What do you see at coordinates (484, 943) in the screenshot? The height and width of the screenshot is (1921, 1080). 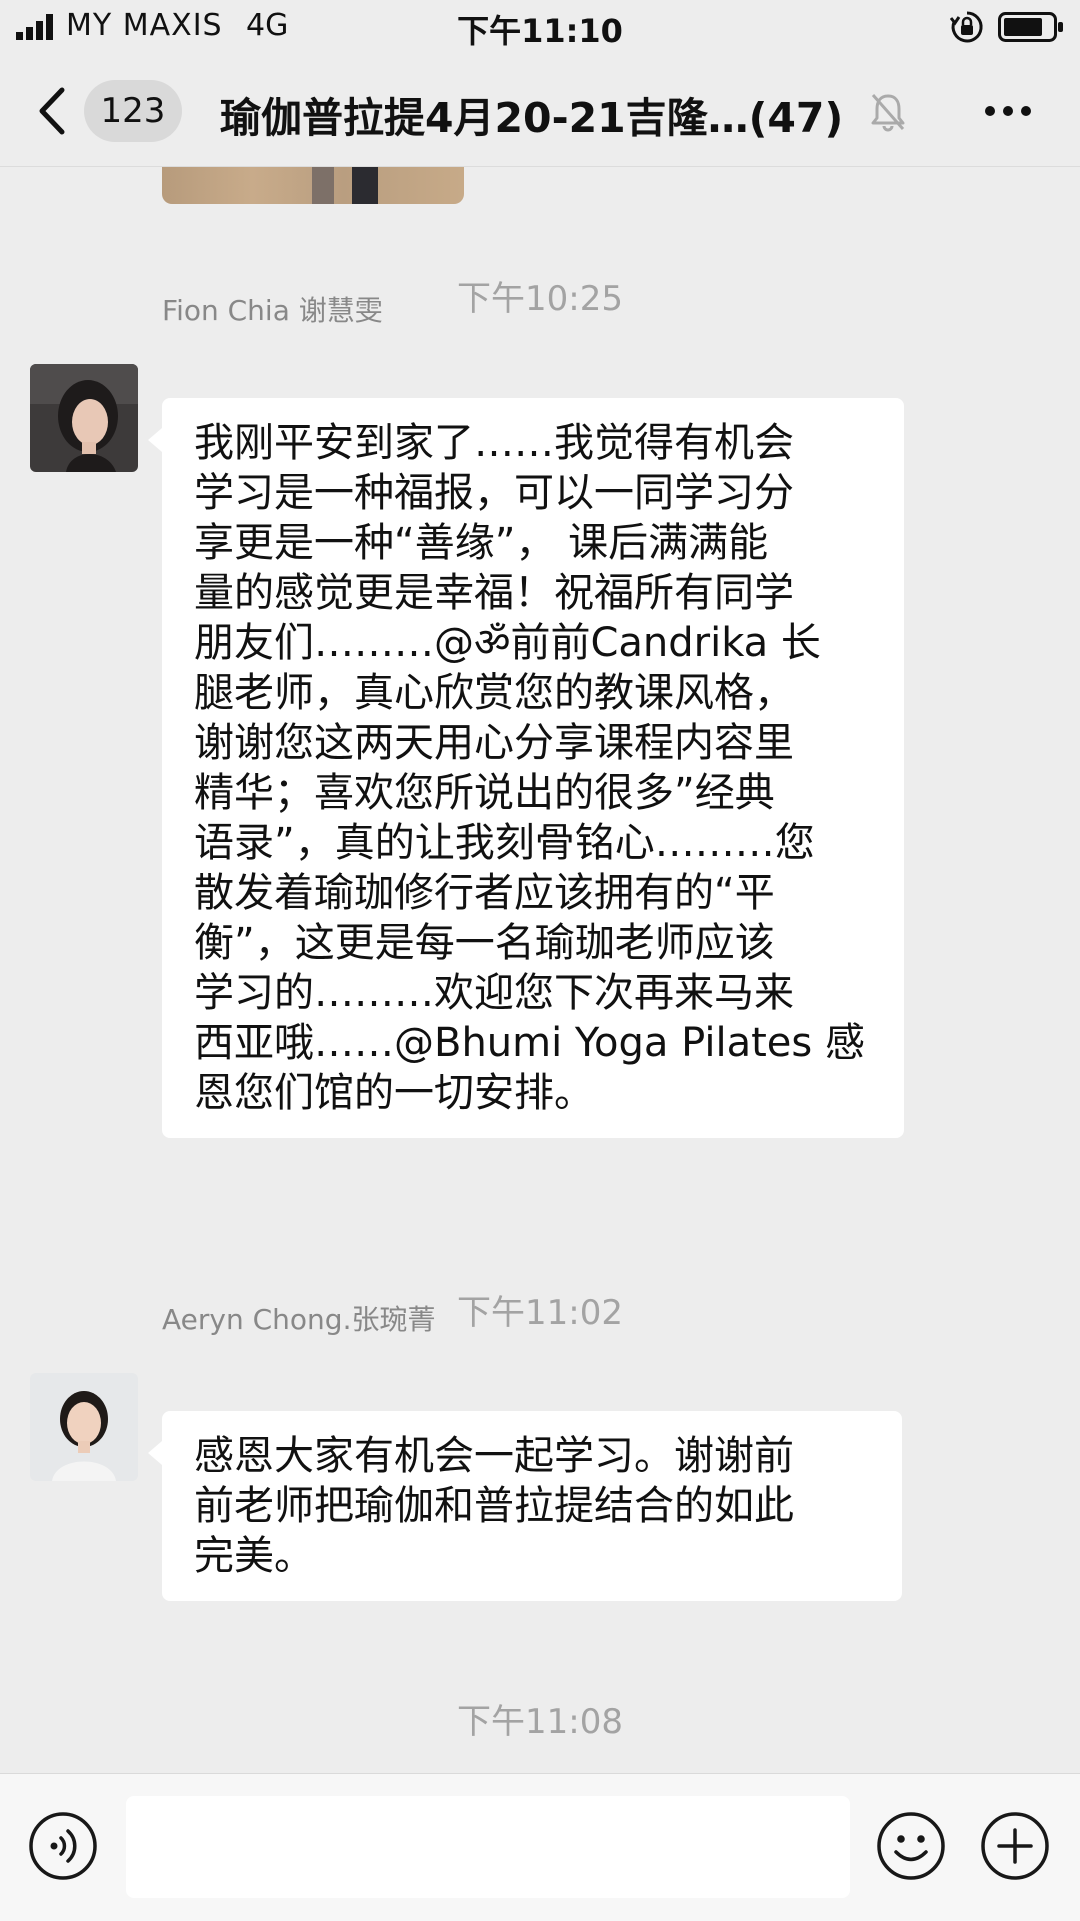 I see `message-line: 衡”，这更是每一名瑜珈老师应该` at bounding box center [484, 943].